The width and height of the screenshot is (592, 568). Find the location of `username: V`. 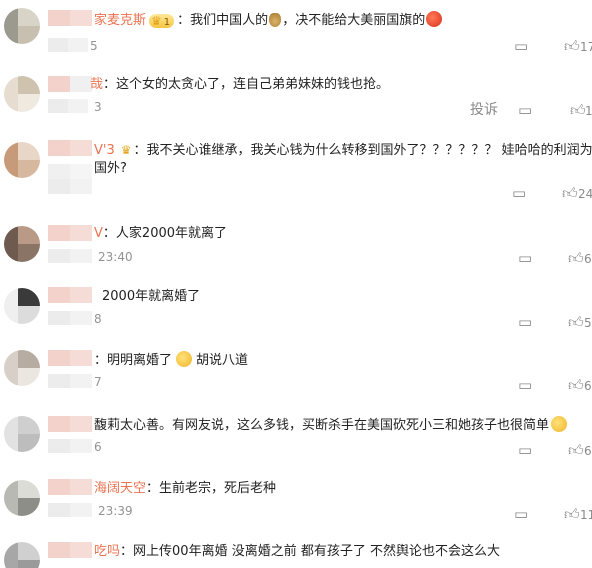

username: V is located at coordinates (98, 233).